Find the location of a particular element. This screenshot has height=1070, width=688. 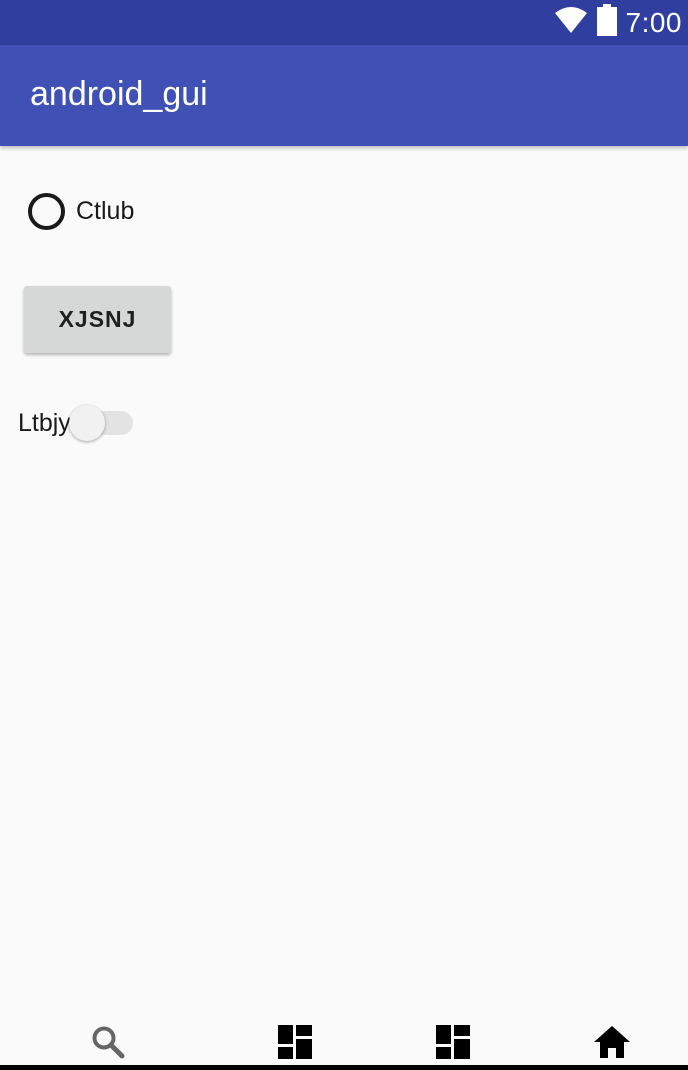

search-icon is located at coordinates (108, 1044).